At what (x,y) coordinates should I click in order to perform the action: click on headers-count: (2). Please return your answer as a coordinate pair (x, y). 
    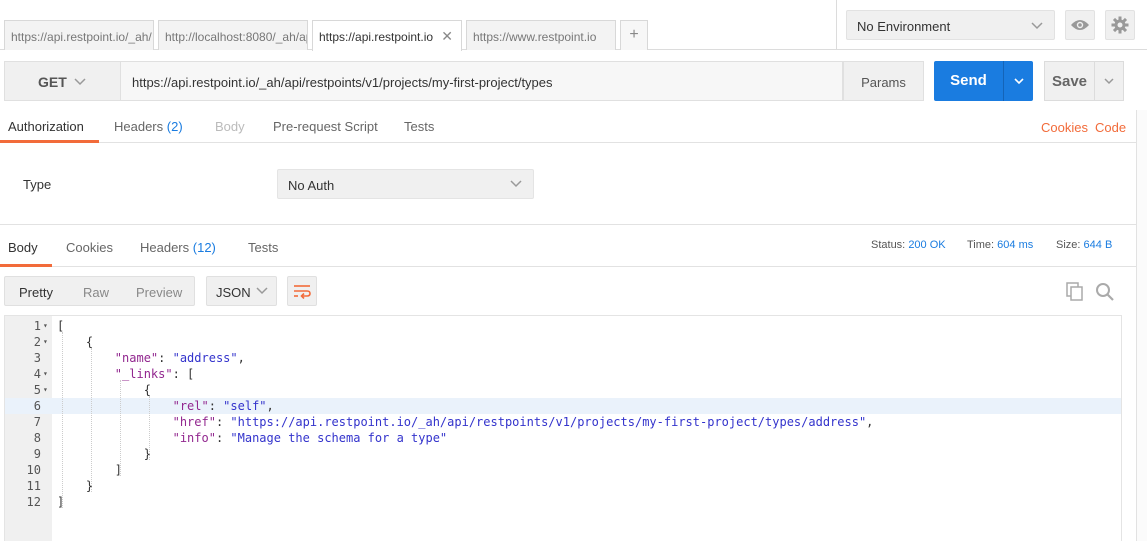
    Looking at the image, I should click on (174, 126).